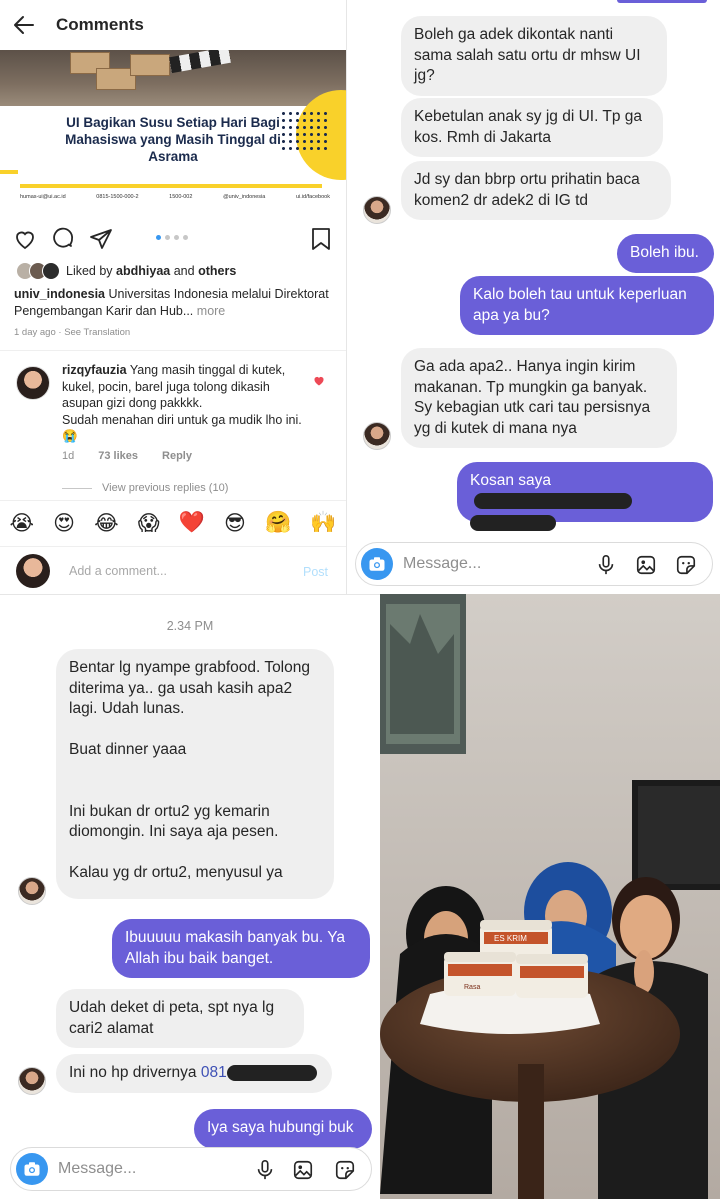 The height and width of the screenshot is (1199, 720). I want to click on comment-icon, so click(63, 239).